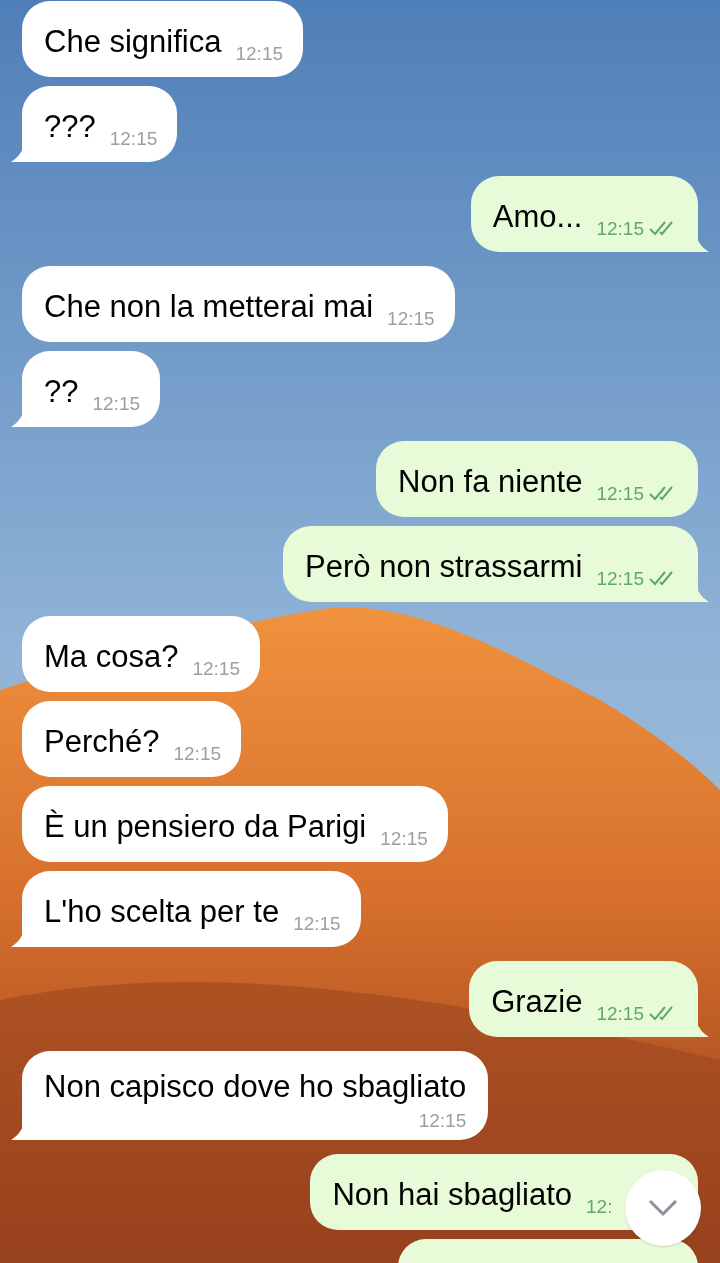 The height and width of the screenshot is (1263, 720). Describe the element at coordinates (111, 657) in the screenshot. I see `message-text: Ma cosa?` at that location.